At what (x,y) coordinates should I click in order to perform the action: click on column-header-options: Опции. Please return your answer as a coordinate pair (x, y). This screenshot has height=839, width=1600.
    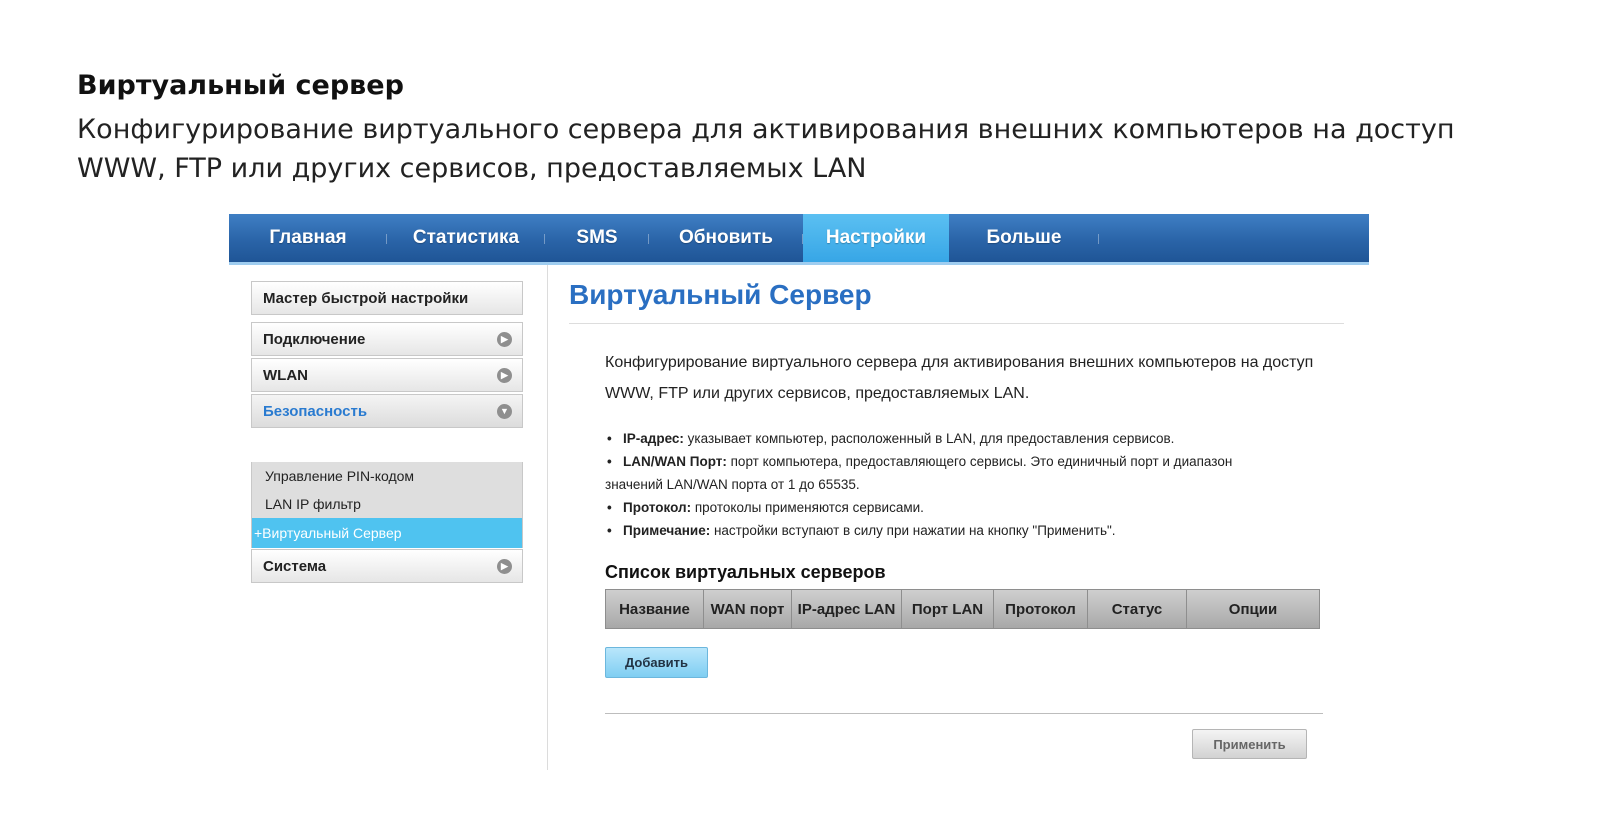
    Looking at the image, I should click on (1253, 609).